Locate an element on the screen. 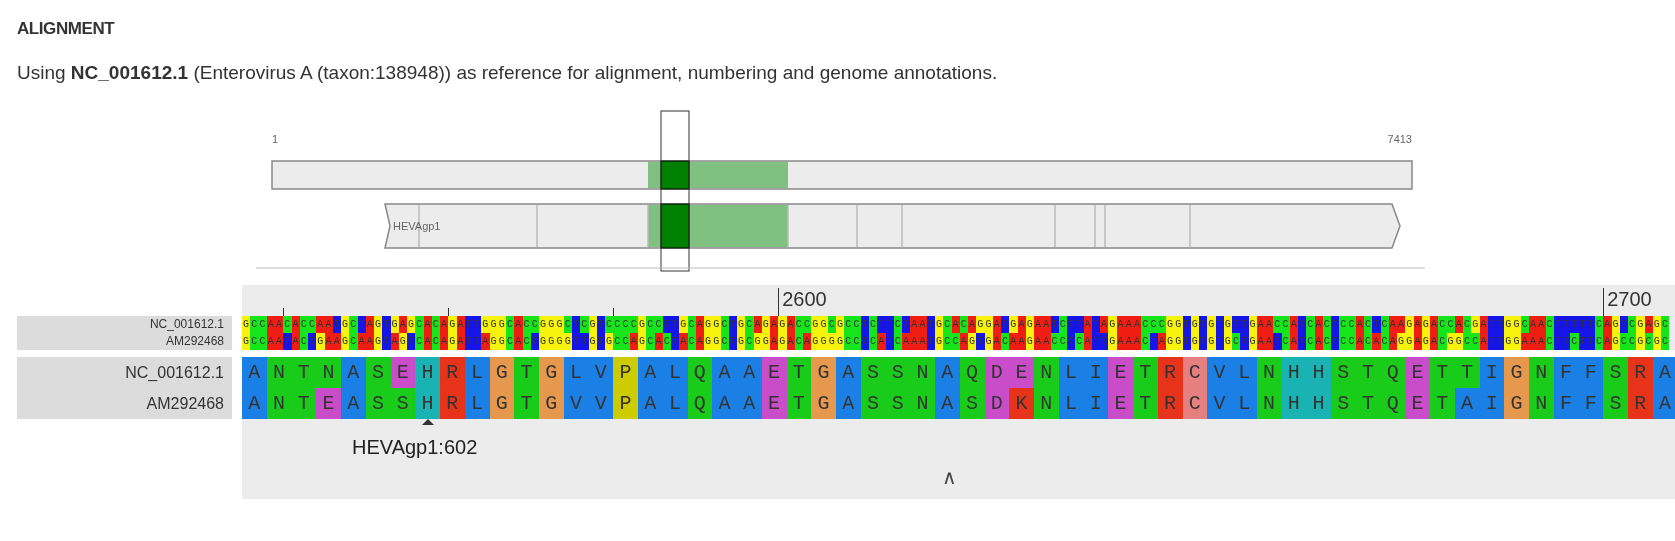  residue-cell: E is located at coordinates (774, 372).